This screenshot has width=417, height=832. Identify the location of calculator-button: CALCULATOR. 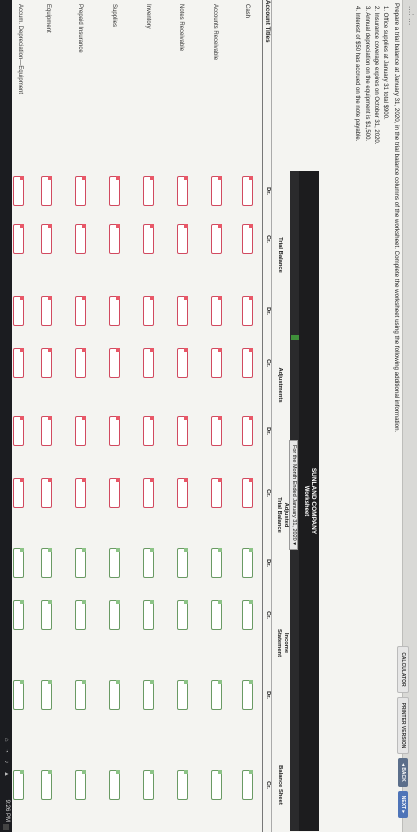
(403, 669).